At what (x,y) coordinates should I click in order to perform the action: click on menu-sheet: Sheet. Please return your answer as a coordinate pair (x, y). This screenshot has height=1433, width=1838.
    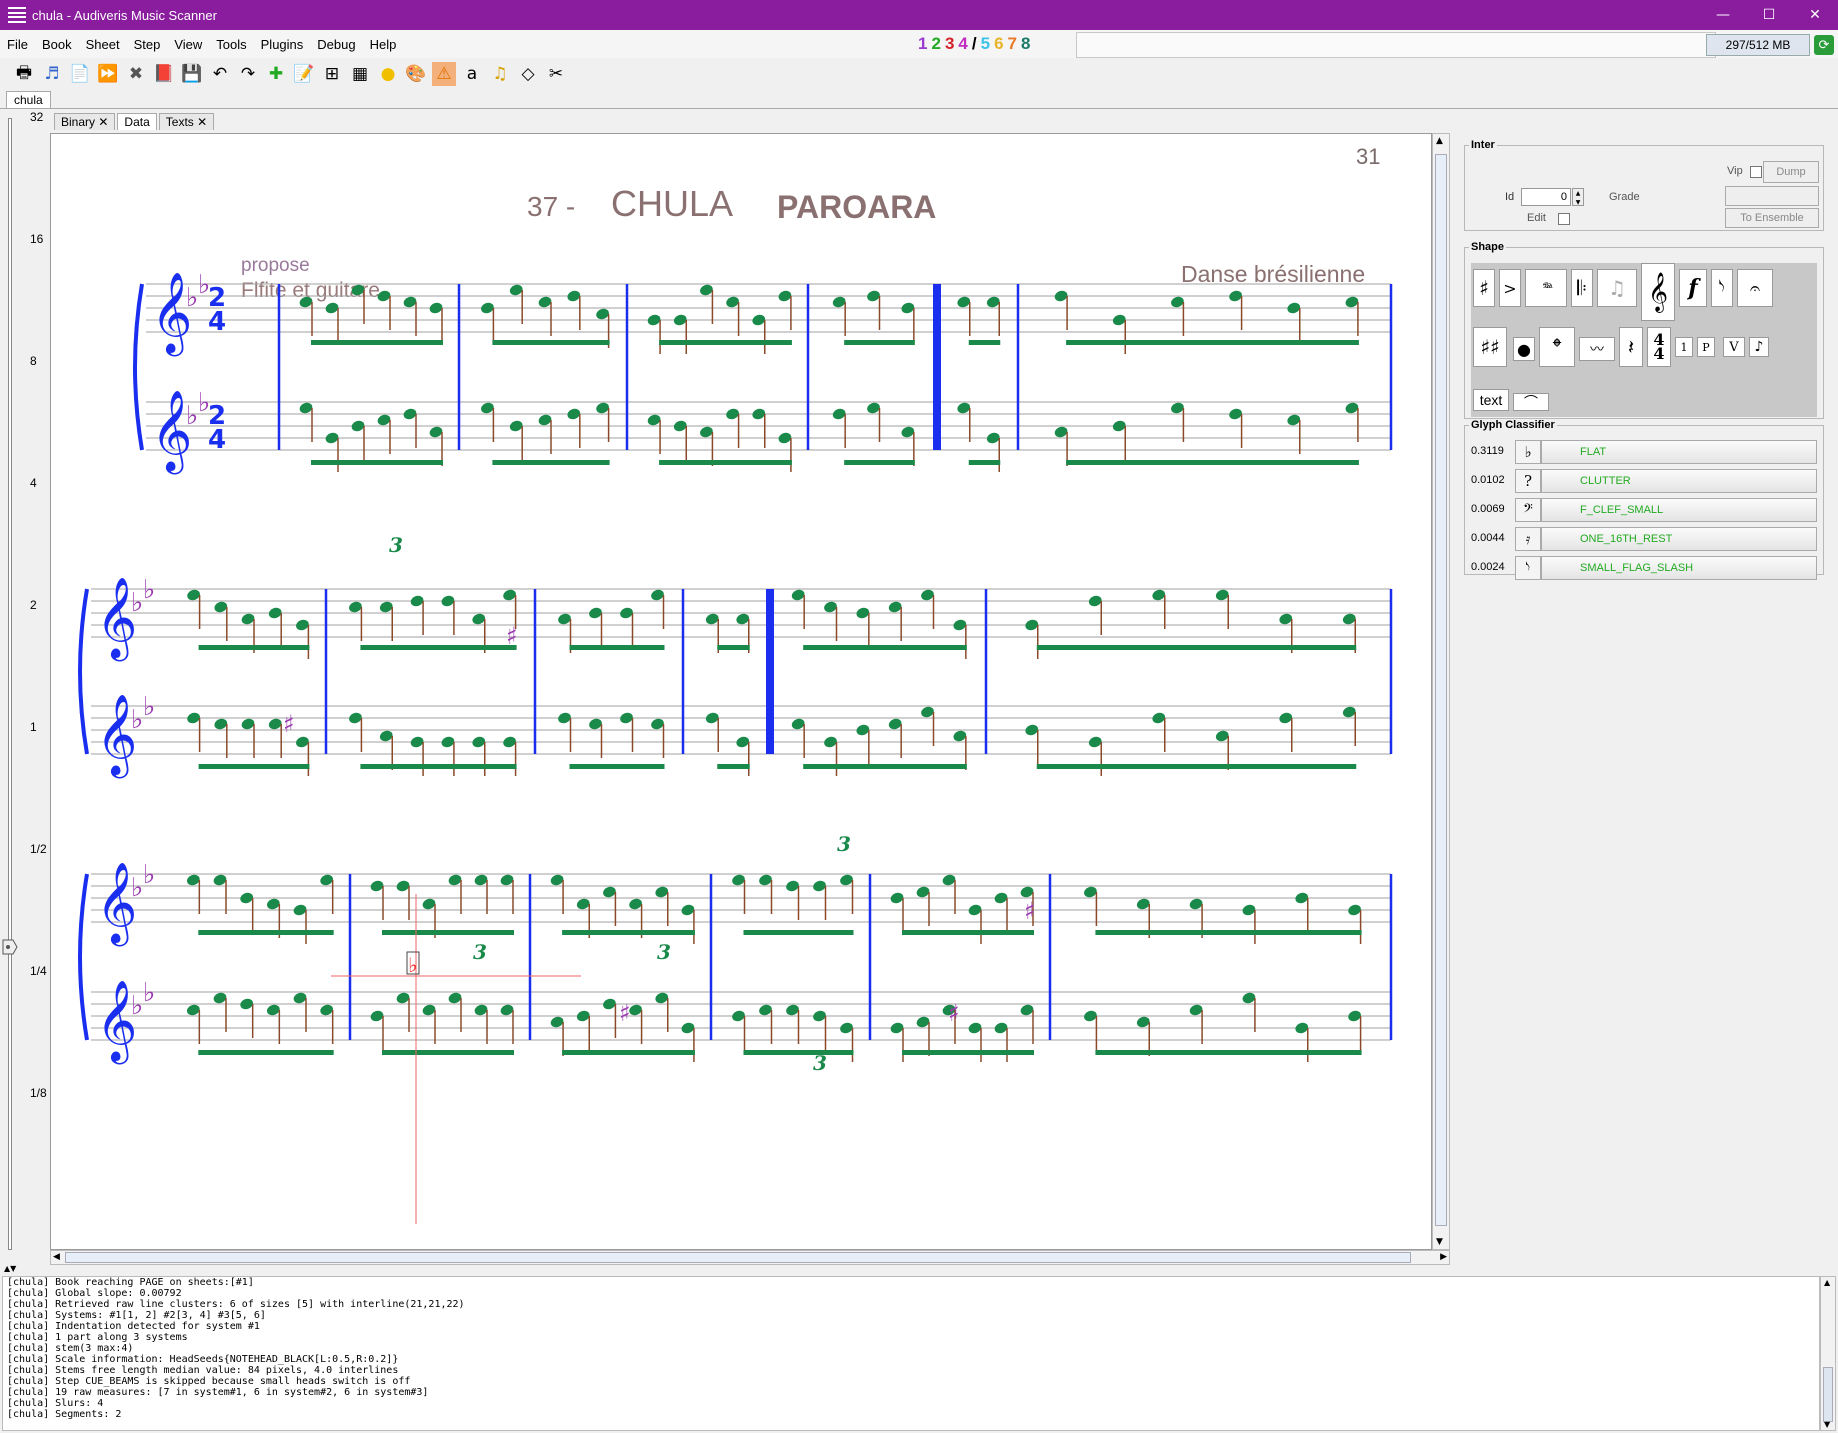
    Looking at the image, I should click on (103, 44).